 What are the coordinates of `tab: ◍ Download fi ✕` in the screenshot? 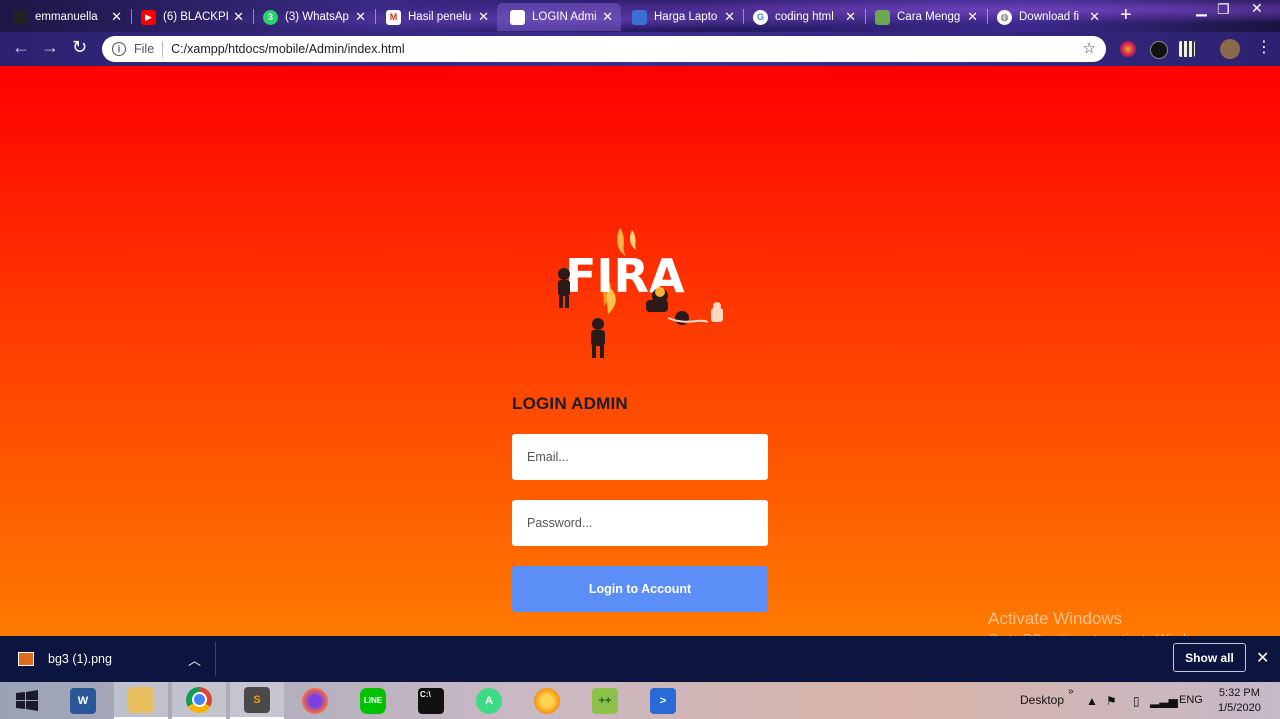 It's located at (1046, 17).